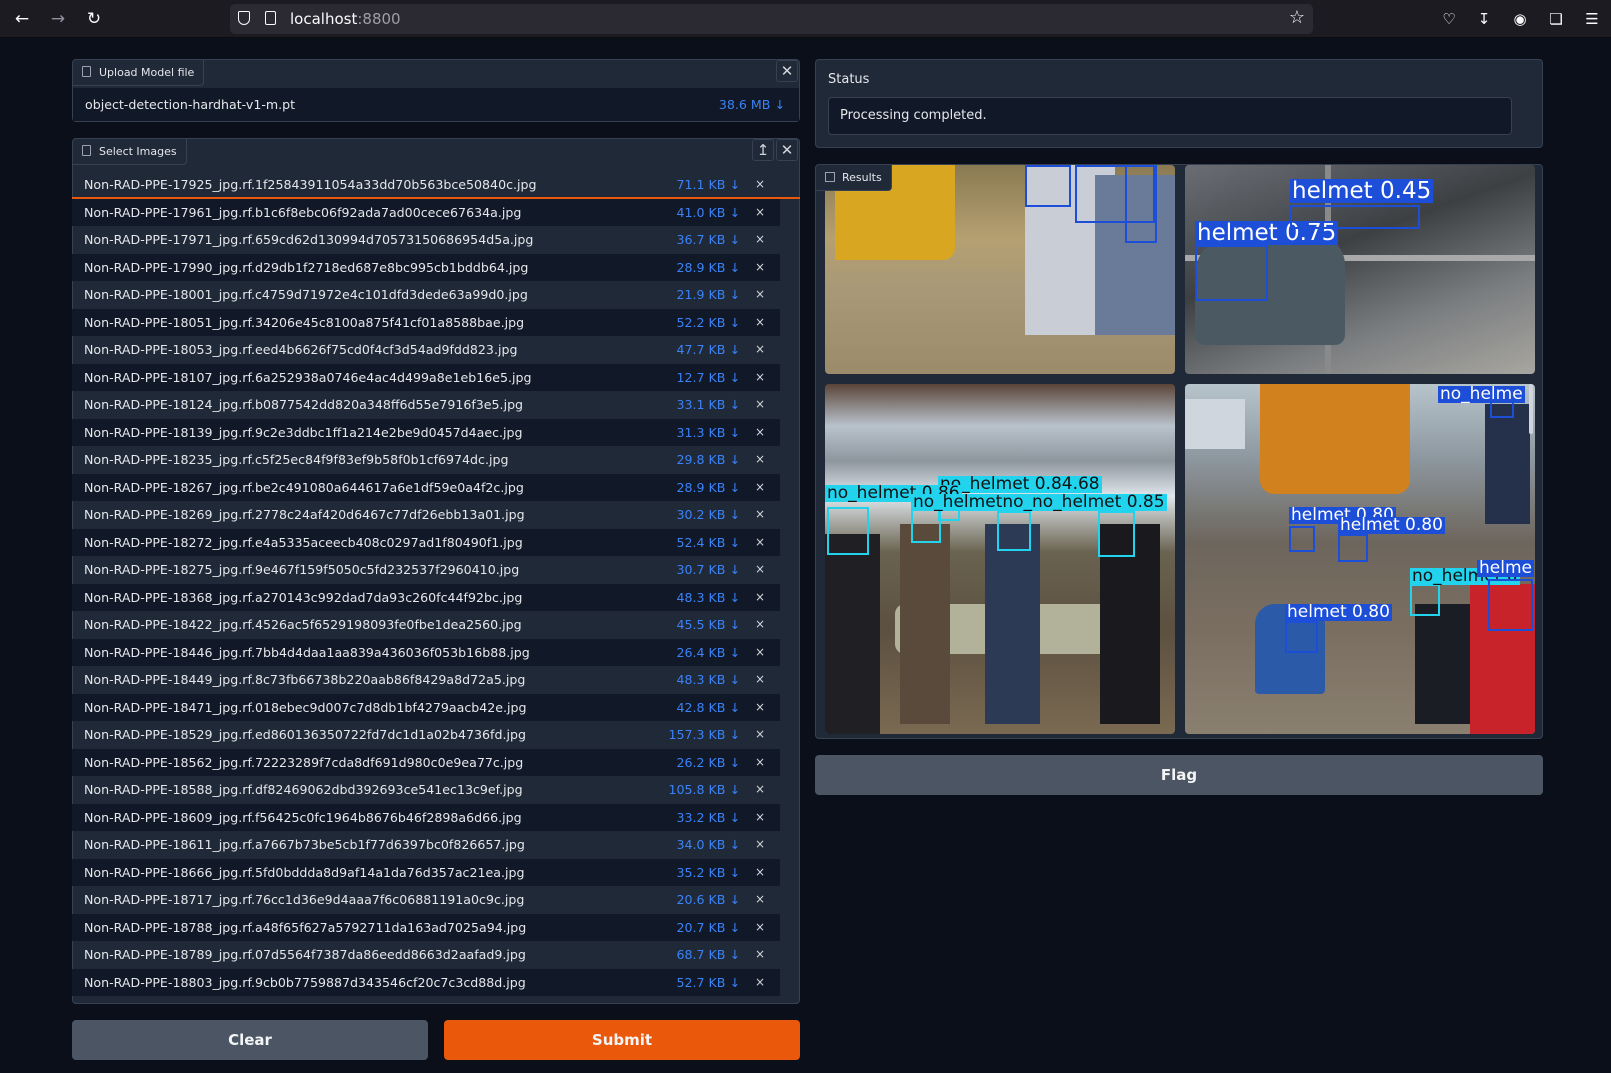 The image size is (1611, 1073). Describe the element at coordinates (709, 542) in the screenshot. I see `file-size-download-link: 52.4 KB ↓` at that location.